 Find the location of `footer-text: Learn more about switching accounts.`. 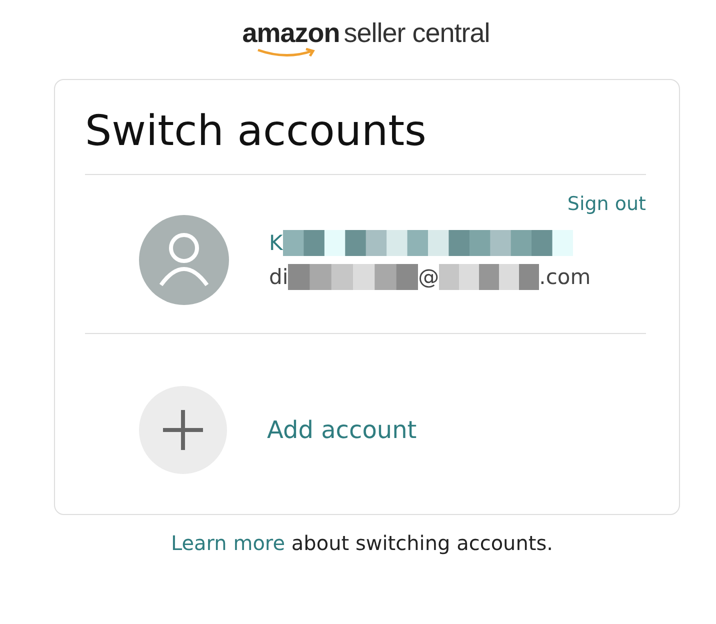

footer-text: Learn more about switching accounts. is located at coordinates (362, 543).